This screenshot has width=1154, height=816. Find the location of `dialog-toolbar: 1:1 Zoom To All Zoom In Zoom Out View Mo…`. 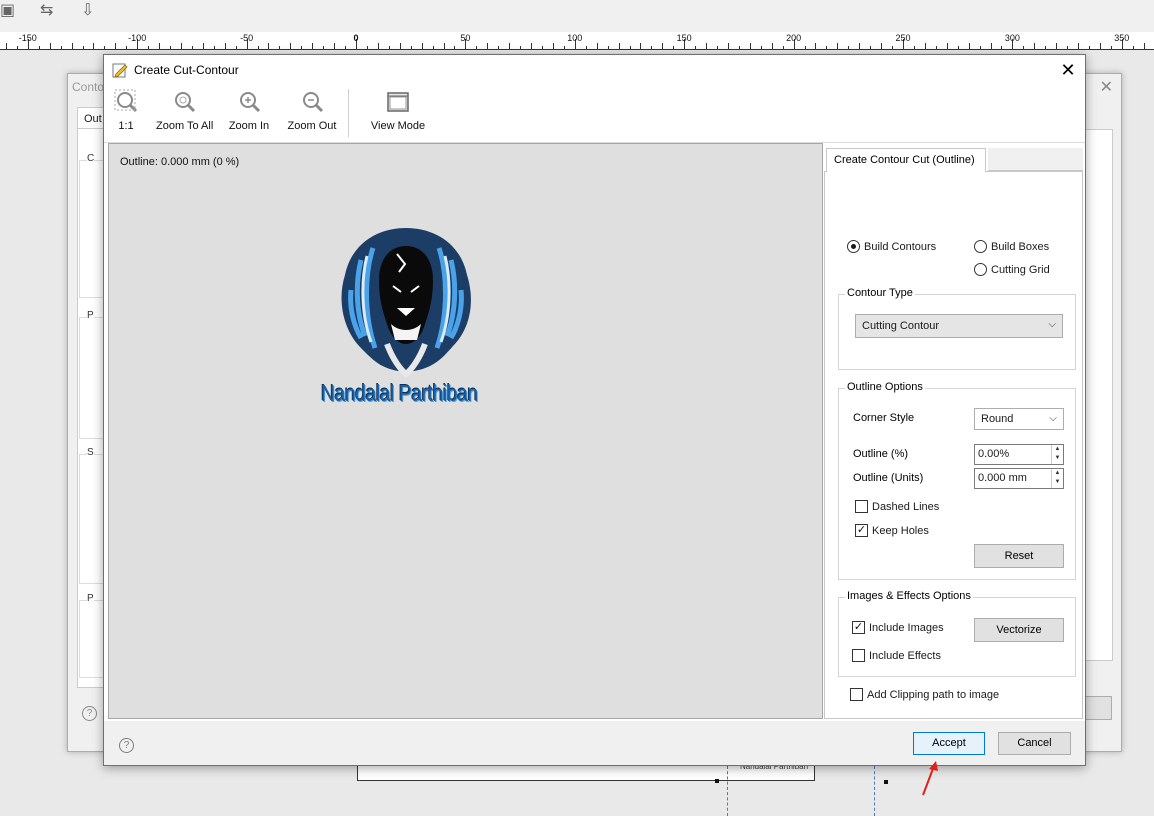

dialog-toolbar: 1:1 Zoom To All Zoom In Zoom Out View Mo… is located at coordinates (594, 114).